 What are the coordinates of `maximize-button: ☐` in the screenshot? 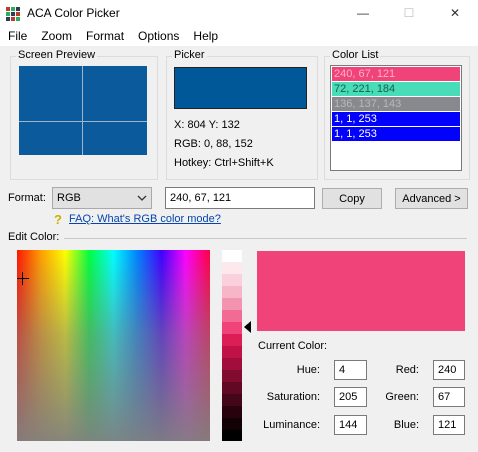 It's located at (409, 13).